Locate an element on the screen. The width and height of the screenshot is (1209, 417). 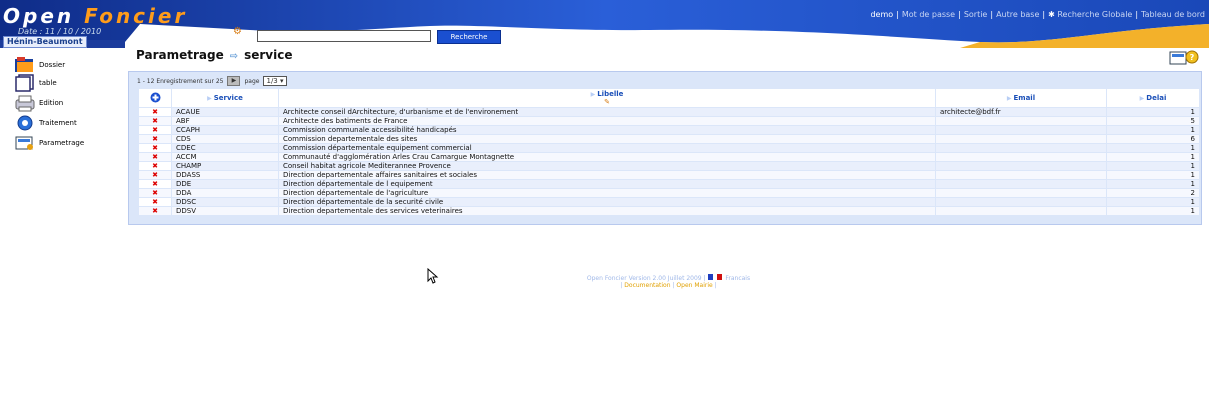
city-badge: Hénin-Beaumont is located at coordinates (45, 42).